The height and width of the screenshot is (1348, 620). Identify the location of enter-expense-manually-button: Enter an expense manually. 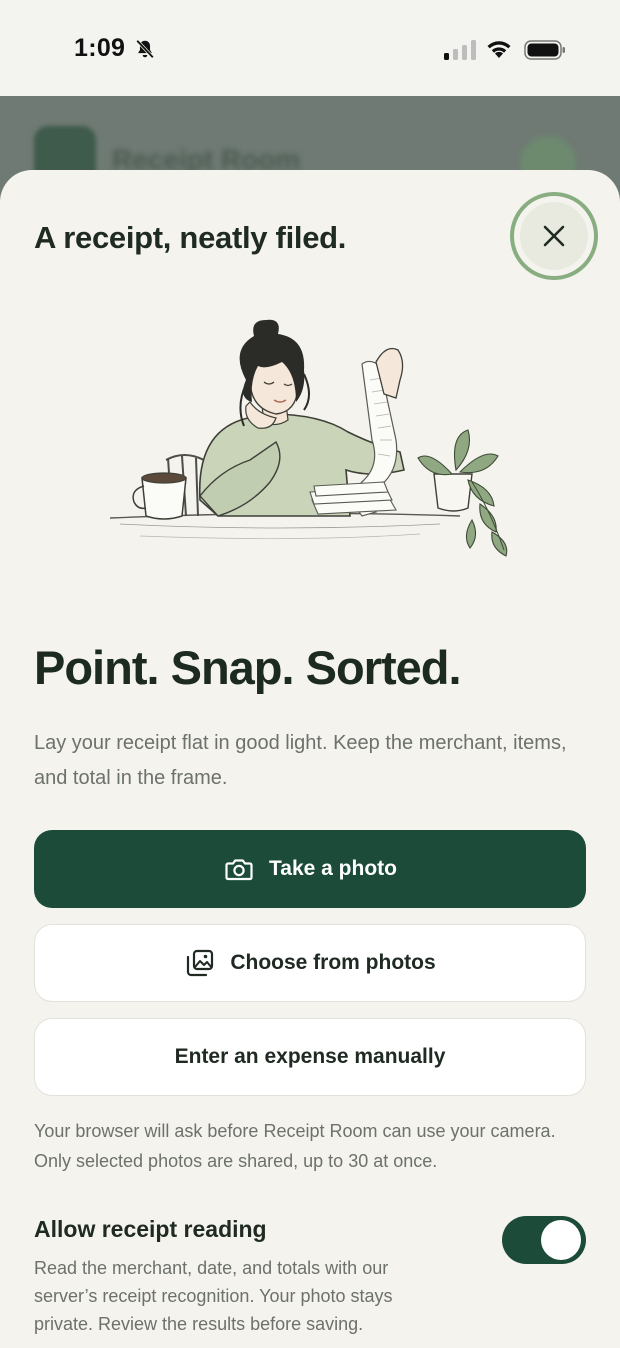
(310, 1057).